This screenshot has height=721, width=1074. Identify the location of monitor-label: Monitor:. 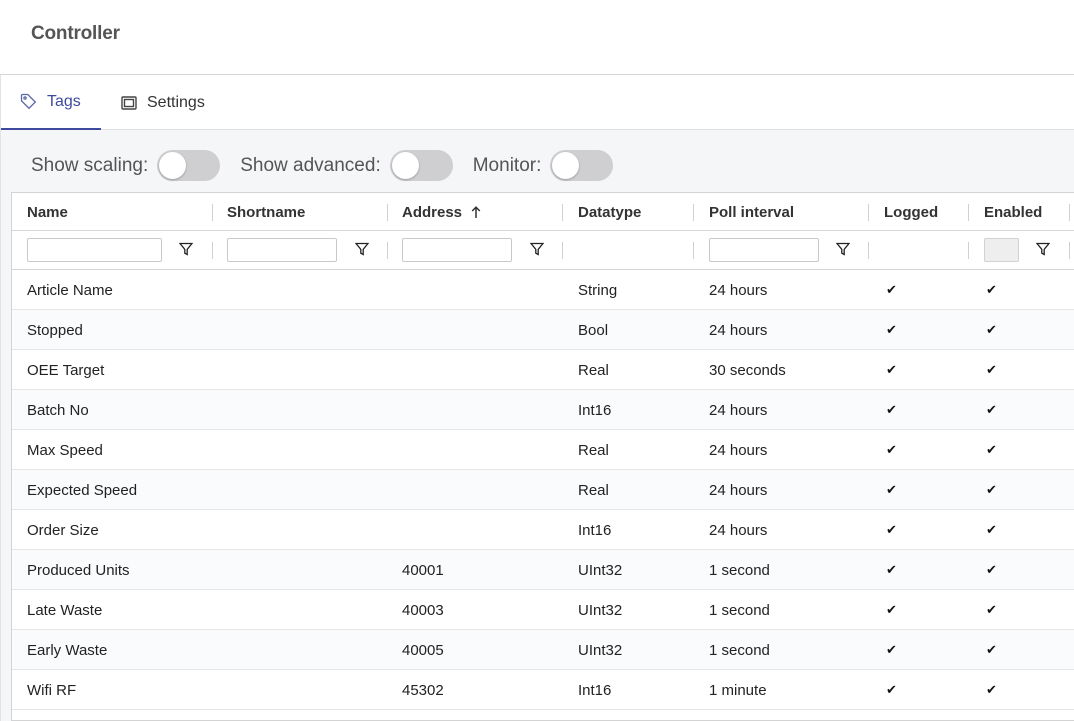
(507, 165).